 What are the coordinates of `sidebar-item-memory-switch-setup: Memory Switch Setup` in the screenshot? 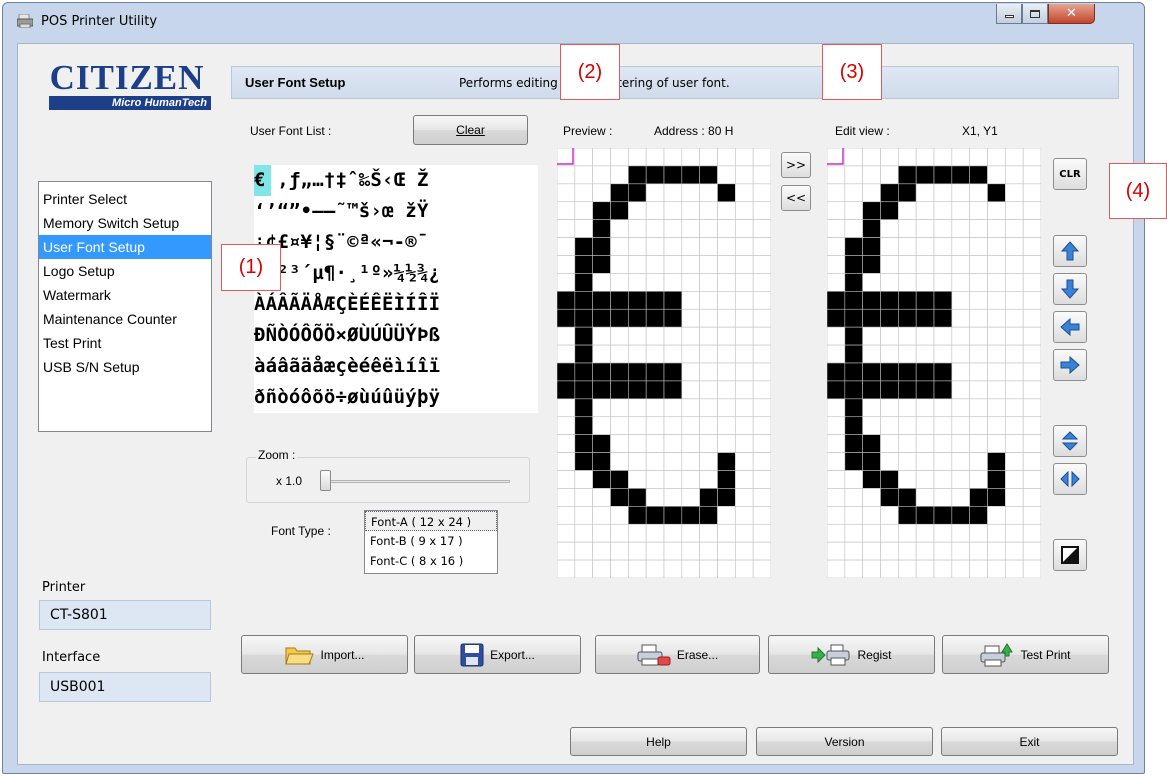 It's located at (125, 223).